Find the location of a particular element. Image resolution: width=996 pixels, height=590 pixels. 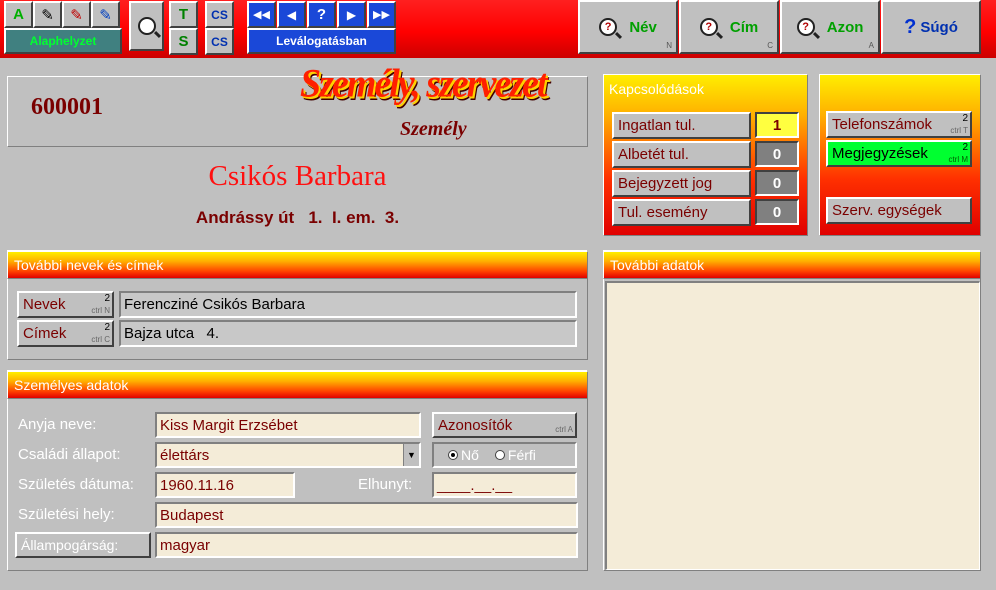

search-s-icon: S is located at coordinates (183, 41).